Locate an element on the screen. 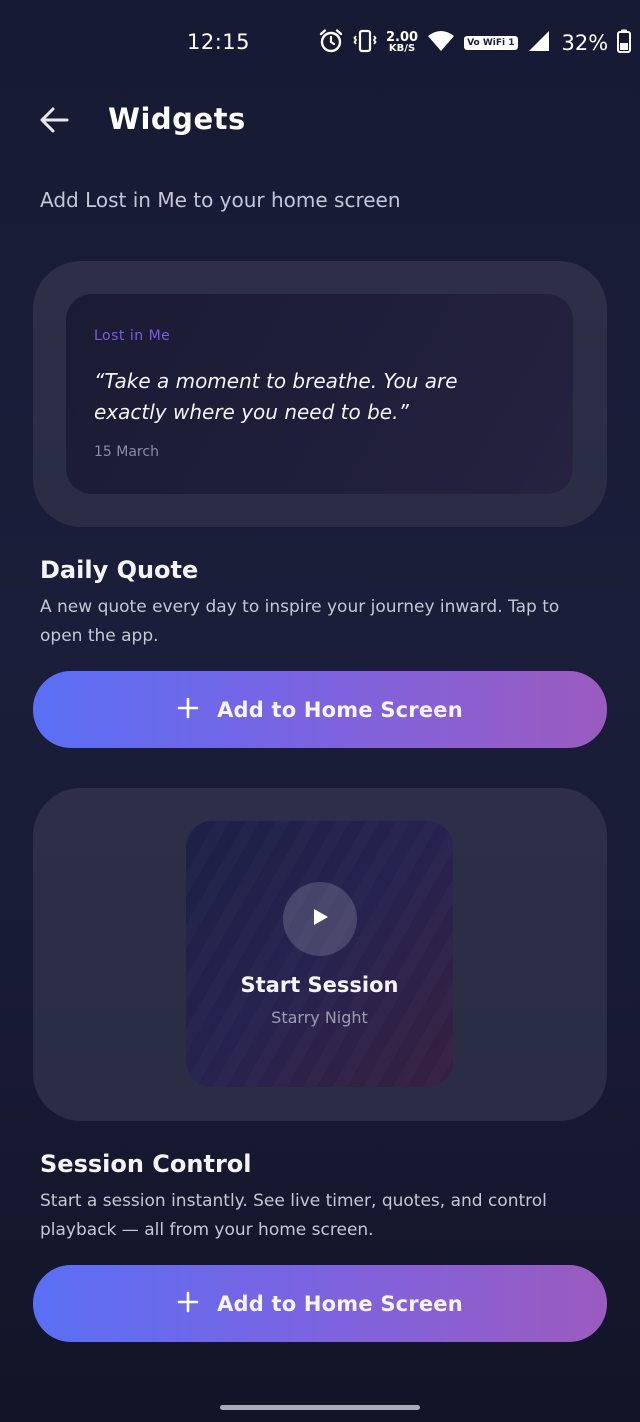 The height and width of the screenshot is (1422, 640). battery-percent: 32% is located at coordinates (585, 43).